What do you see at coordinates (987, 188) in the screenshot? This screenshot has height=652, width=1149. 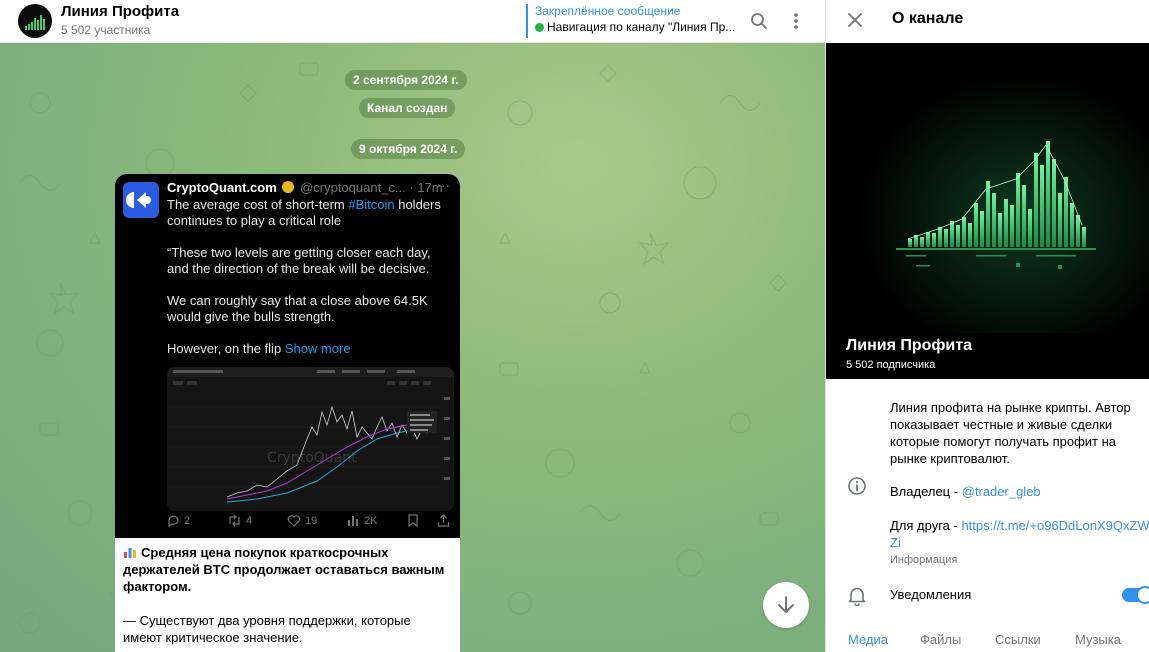 I see `banner-bars-image` at bounding box center [987, 188].